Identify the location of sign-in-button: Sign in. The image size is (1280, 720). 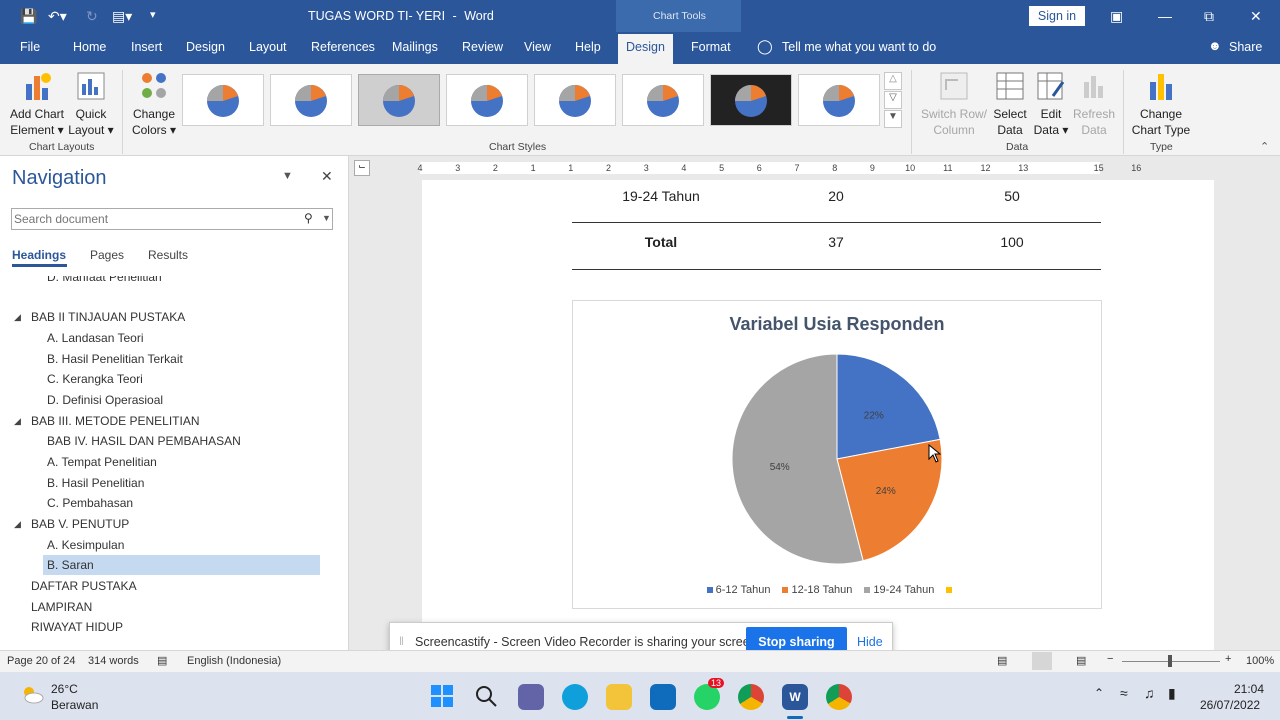
(1057, 16).